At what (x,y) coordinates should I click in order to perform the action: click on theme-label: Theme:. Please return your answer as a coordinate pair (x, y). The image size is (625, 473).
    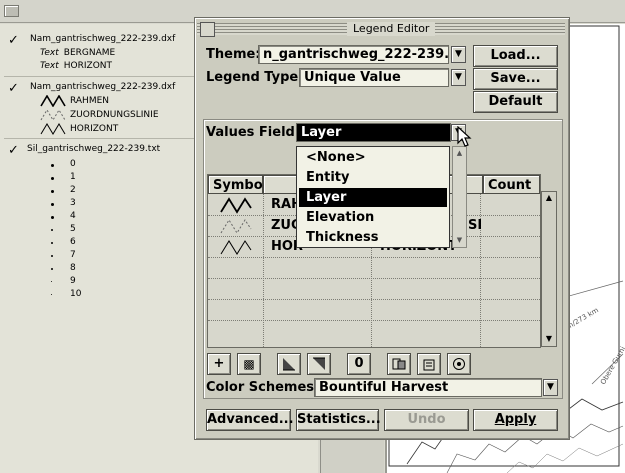
    Looking at the image, I should click on (233, 54).